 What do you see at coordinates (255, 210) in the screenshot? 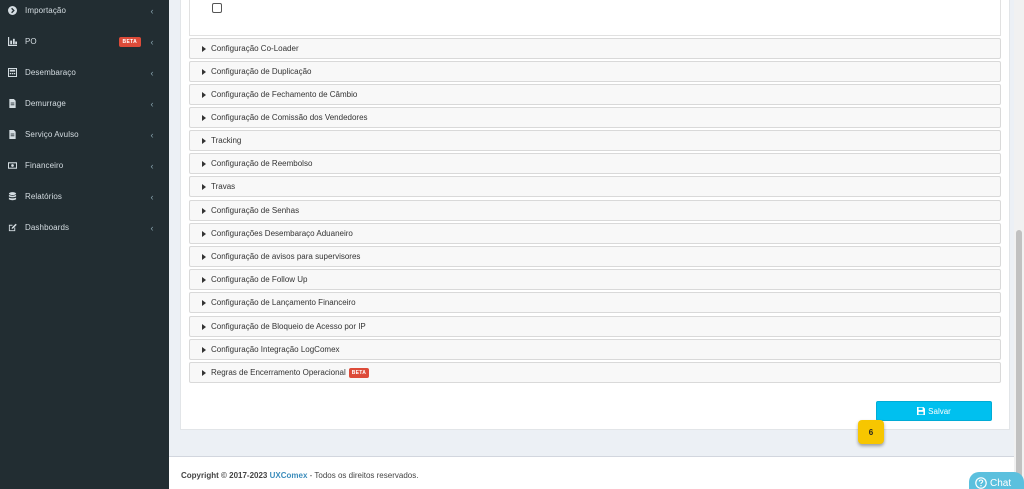
I see `accordion-label: Configuração de Senhas` at bounding box center [255, 210].